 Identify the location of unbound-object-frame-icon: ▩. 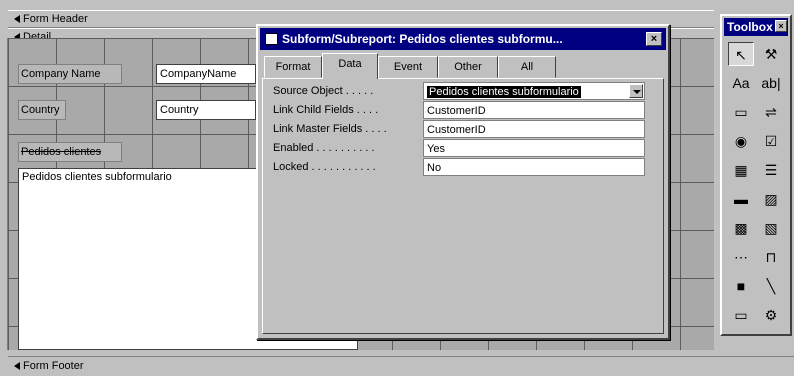
(741, 228).